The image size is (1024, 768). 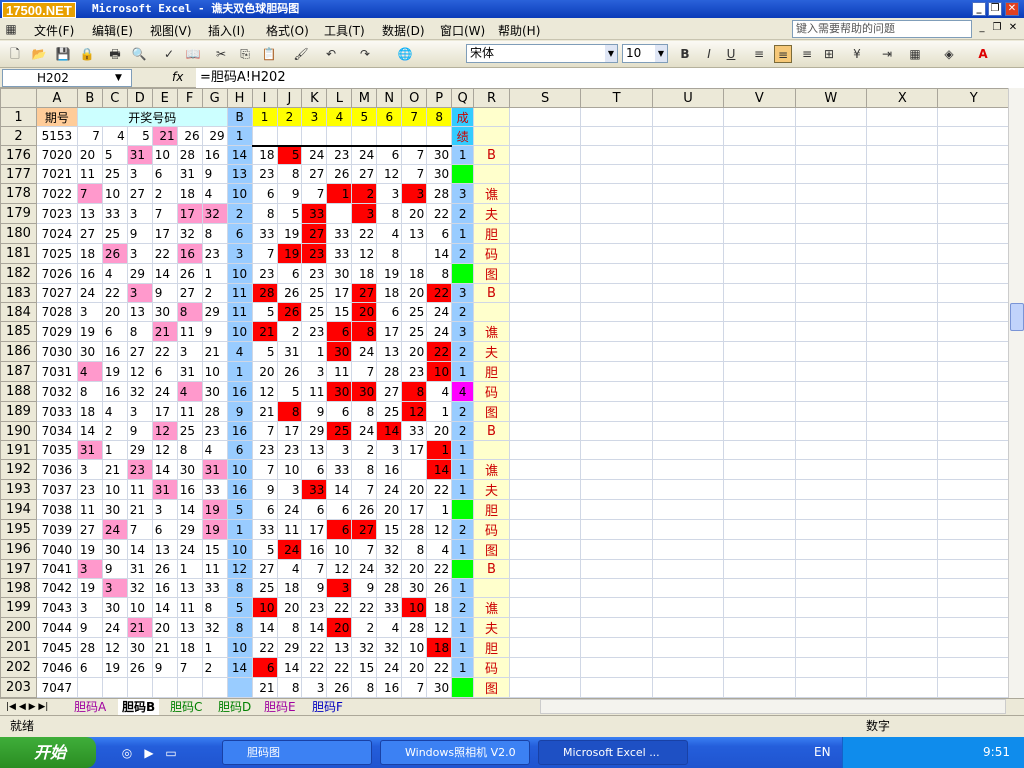 I want to click on cell: 7044, so click(x=56, y=627).